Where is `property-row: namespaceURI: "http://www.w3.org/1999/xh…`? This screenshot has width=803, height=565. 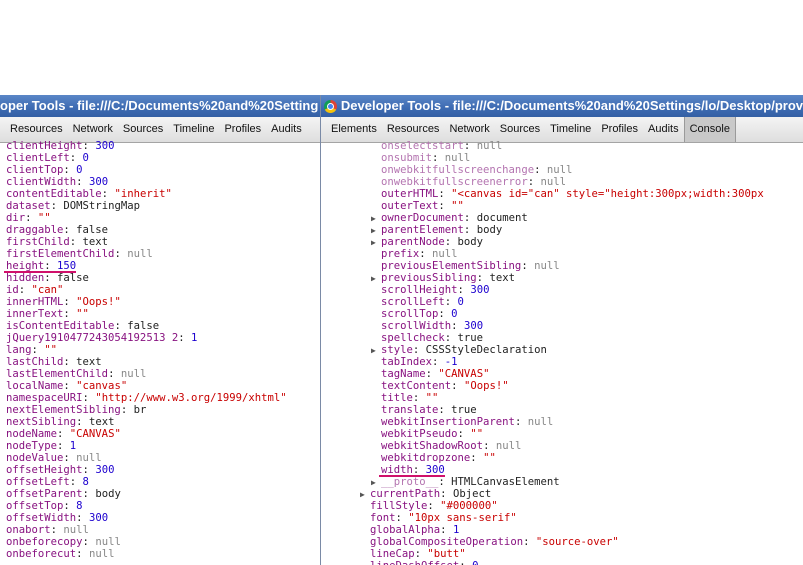
property-row: namespaceURI: "http://www.w3.org/1999/xh… is located at coordinates (146, 398).